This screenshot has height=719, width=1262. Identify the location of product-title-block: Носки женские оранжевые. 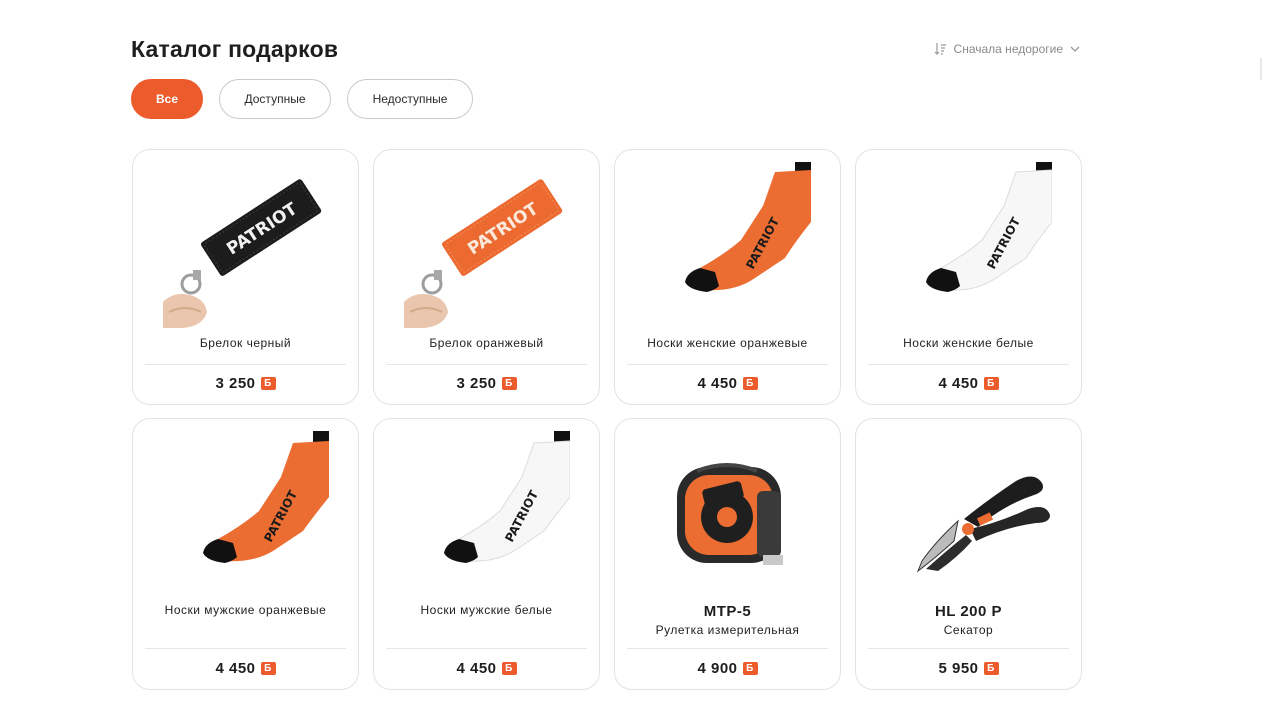
(727, 343).